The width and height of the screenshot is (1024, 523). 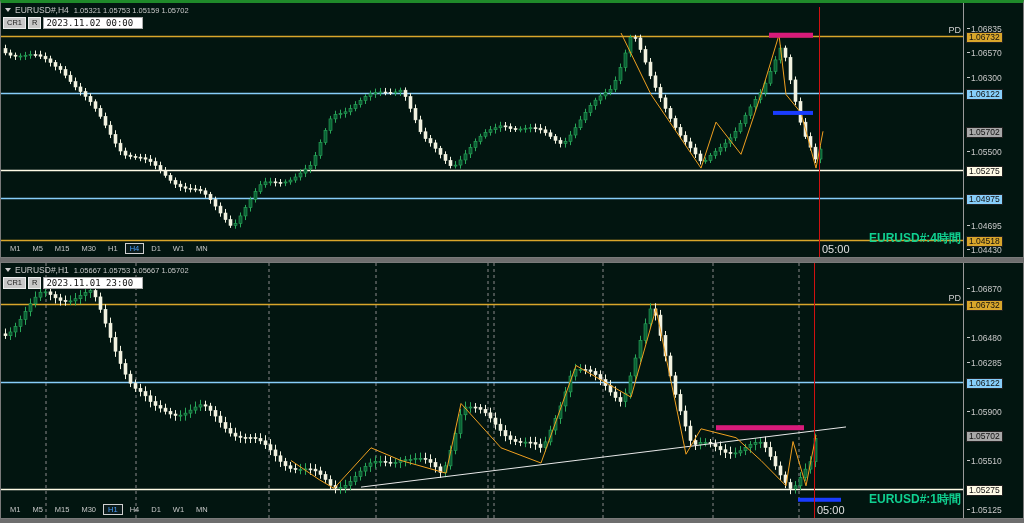 I want to click on axis-label: 1.05125, so click(x=984, y=510).